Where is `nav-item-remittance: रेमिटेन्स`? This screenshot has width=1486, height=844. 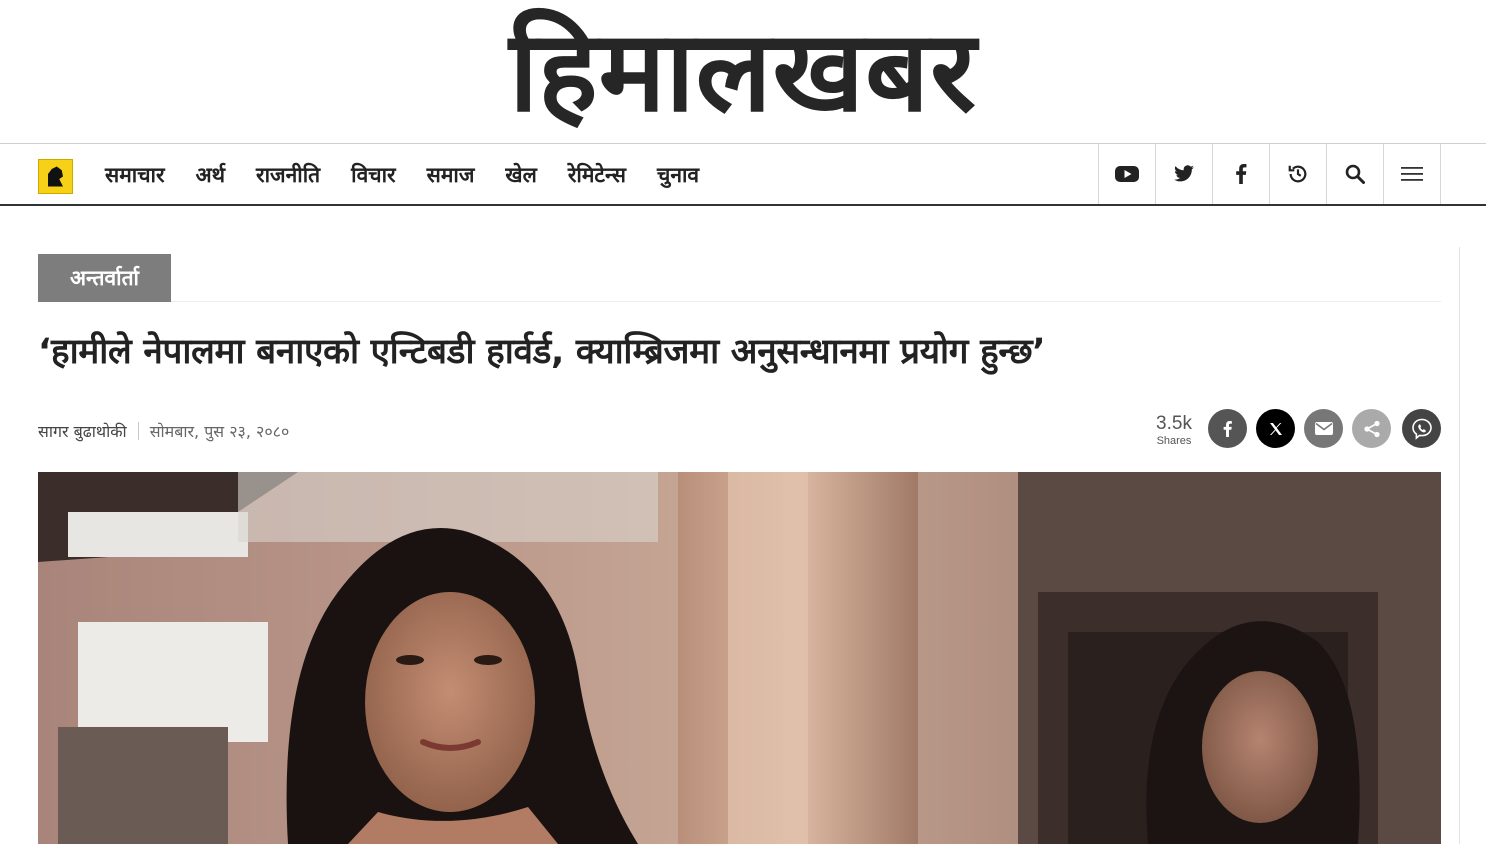
nav-item-remittance: रेमिटेन्स is located at coordinates (597, 175).